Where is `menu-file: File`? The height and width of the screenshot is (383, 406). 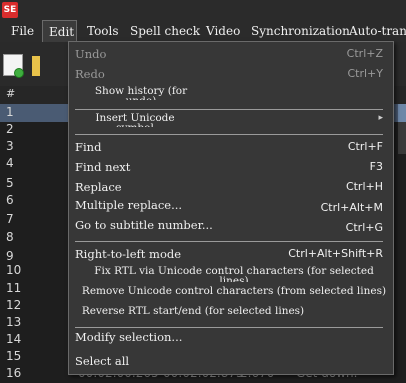 menu-file: File is located at coordinates (22, 31).